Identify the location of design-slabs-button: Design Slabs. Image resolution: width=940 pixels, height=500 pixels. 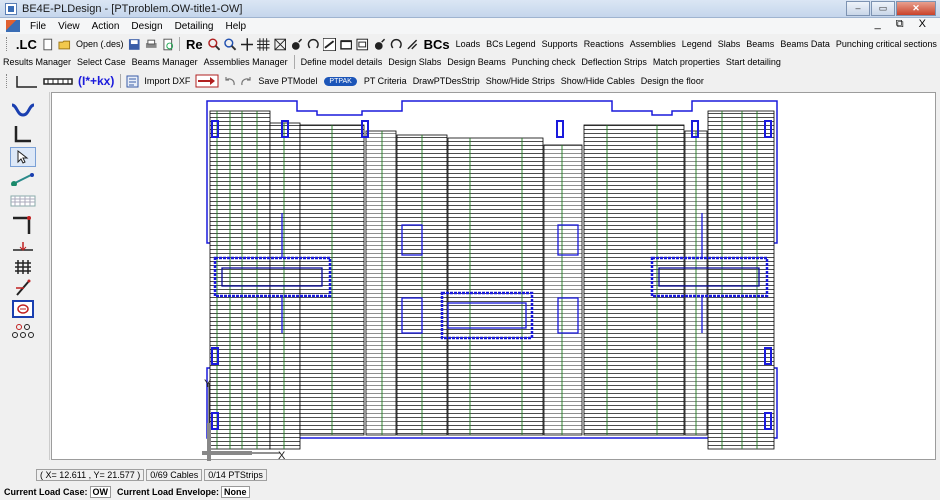
(414, 62).